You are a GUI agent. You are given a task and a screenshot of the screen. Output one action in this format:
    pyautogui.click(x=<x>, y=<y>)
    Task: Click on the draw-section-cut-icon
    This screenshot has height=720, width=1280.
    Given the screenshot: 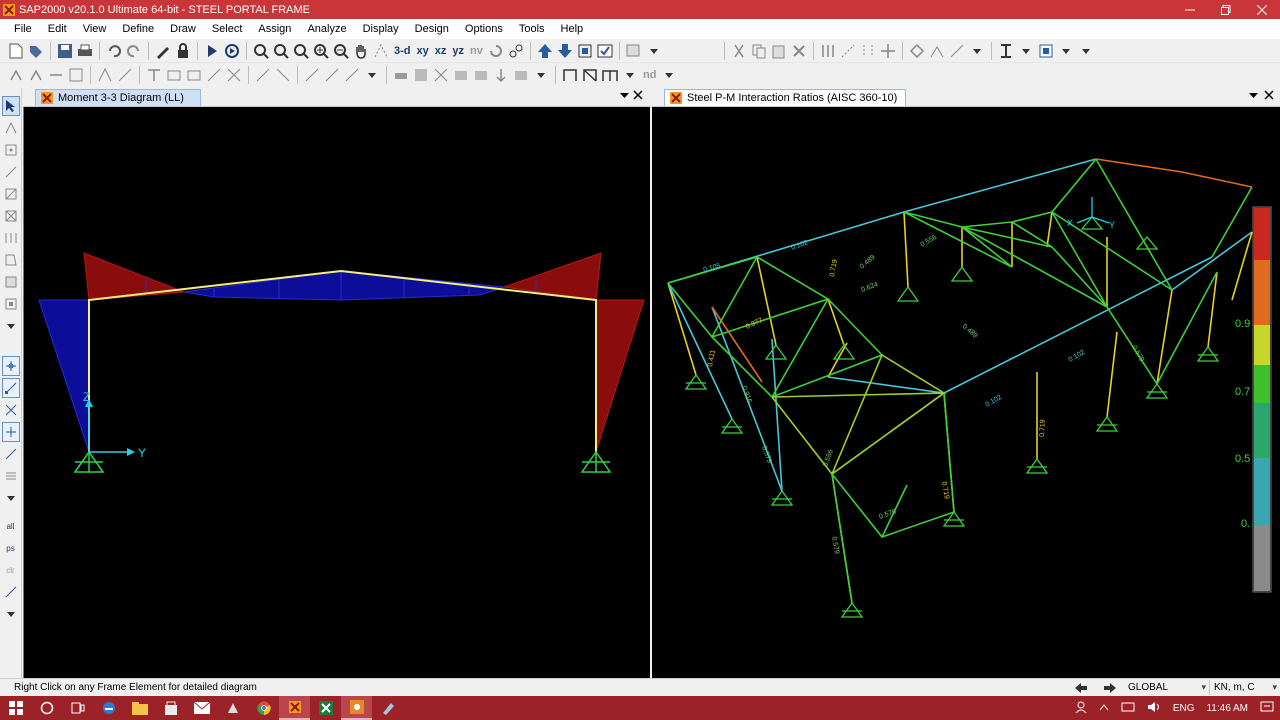 What is the action you would take?
    pyautogui.click(x=154, y=75)
    